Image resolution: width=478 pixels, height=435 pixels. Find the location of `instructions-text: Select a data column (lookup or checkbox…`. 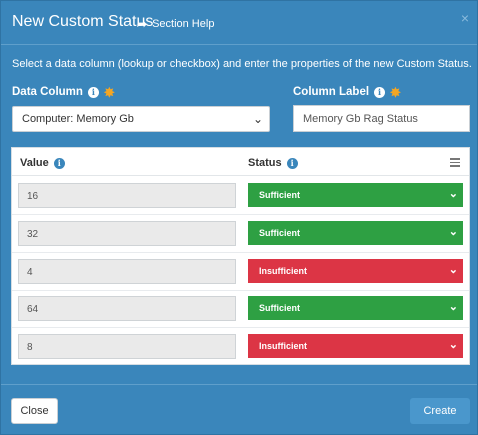

instructions-text: Select a data column (lookup or checkbox… is located at coordinates (242, 64).